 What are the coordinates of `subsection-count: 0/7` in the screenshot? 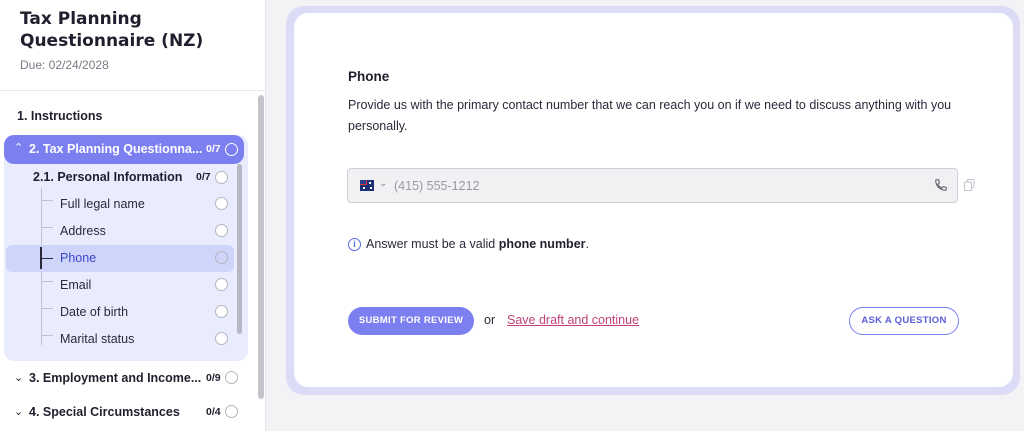 It's located at (203, 177).